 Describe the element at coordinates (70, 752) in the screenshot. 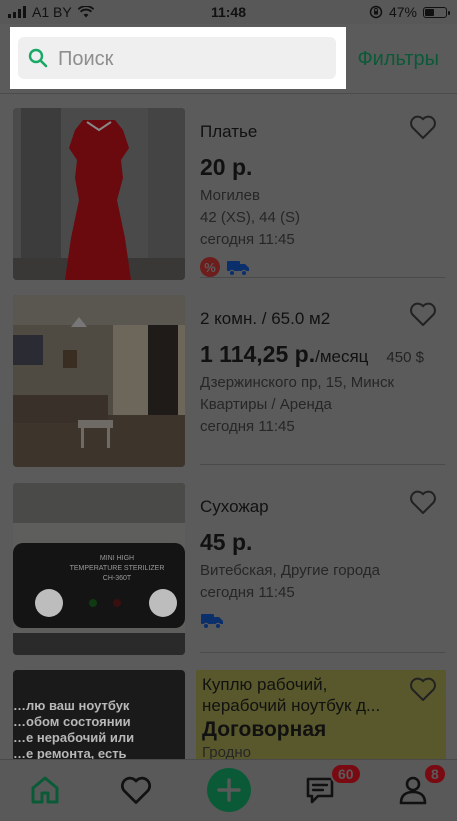

I see `image-text-line: …е ремонта, есть` at that location.